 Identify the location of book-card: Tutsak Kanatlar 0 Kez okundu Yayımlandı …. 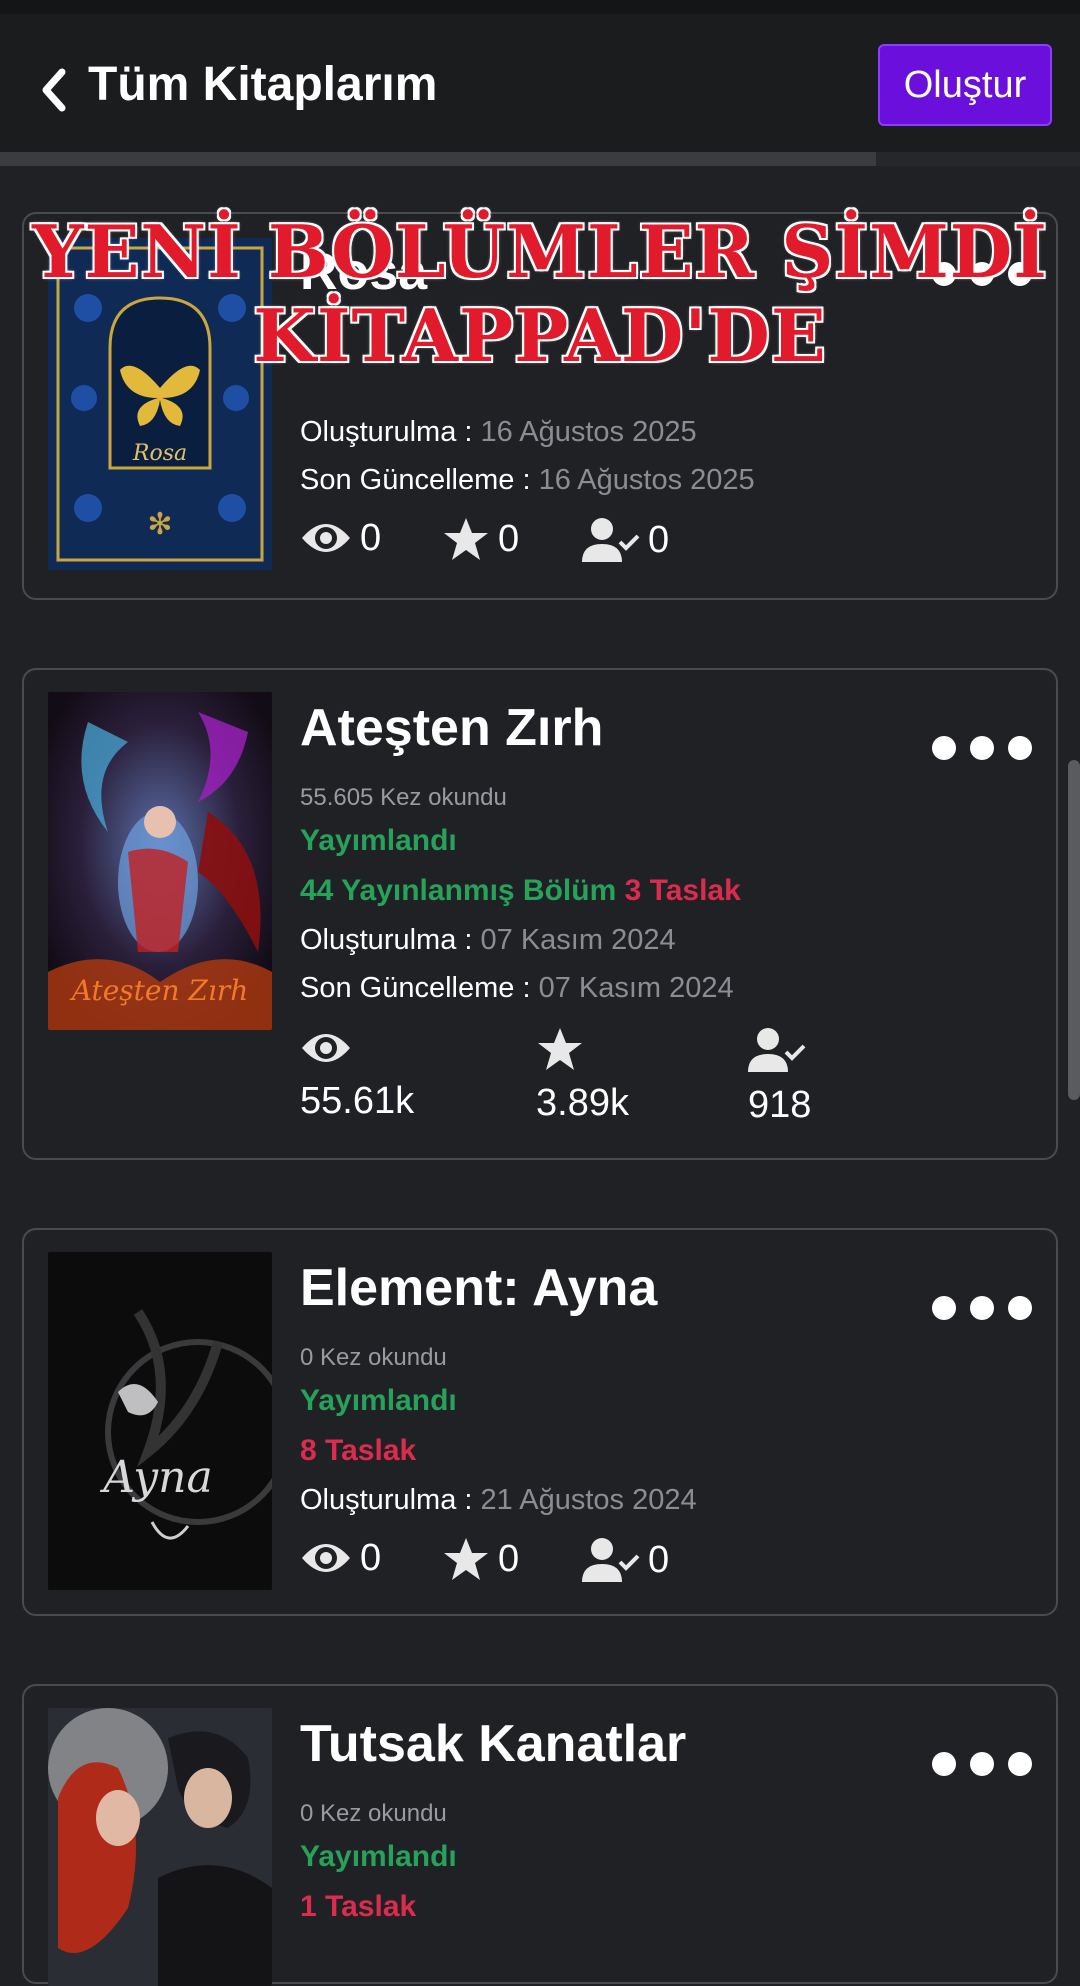
(540, 1835).